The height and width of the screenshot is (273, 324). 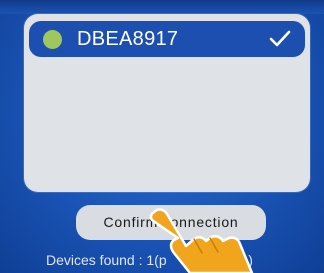 I want to click on device-name: DBEA8917, so click(x=128, y=39).